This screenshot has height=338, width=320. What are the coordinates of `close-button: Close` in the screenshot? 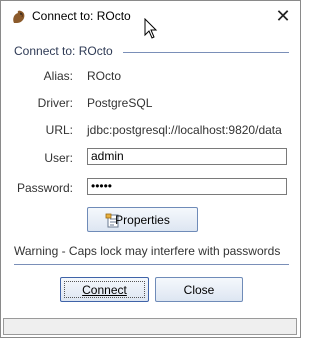 It's located at (199, 289).